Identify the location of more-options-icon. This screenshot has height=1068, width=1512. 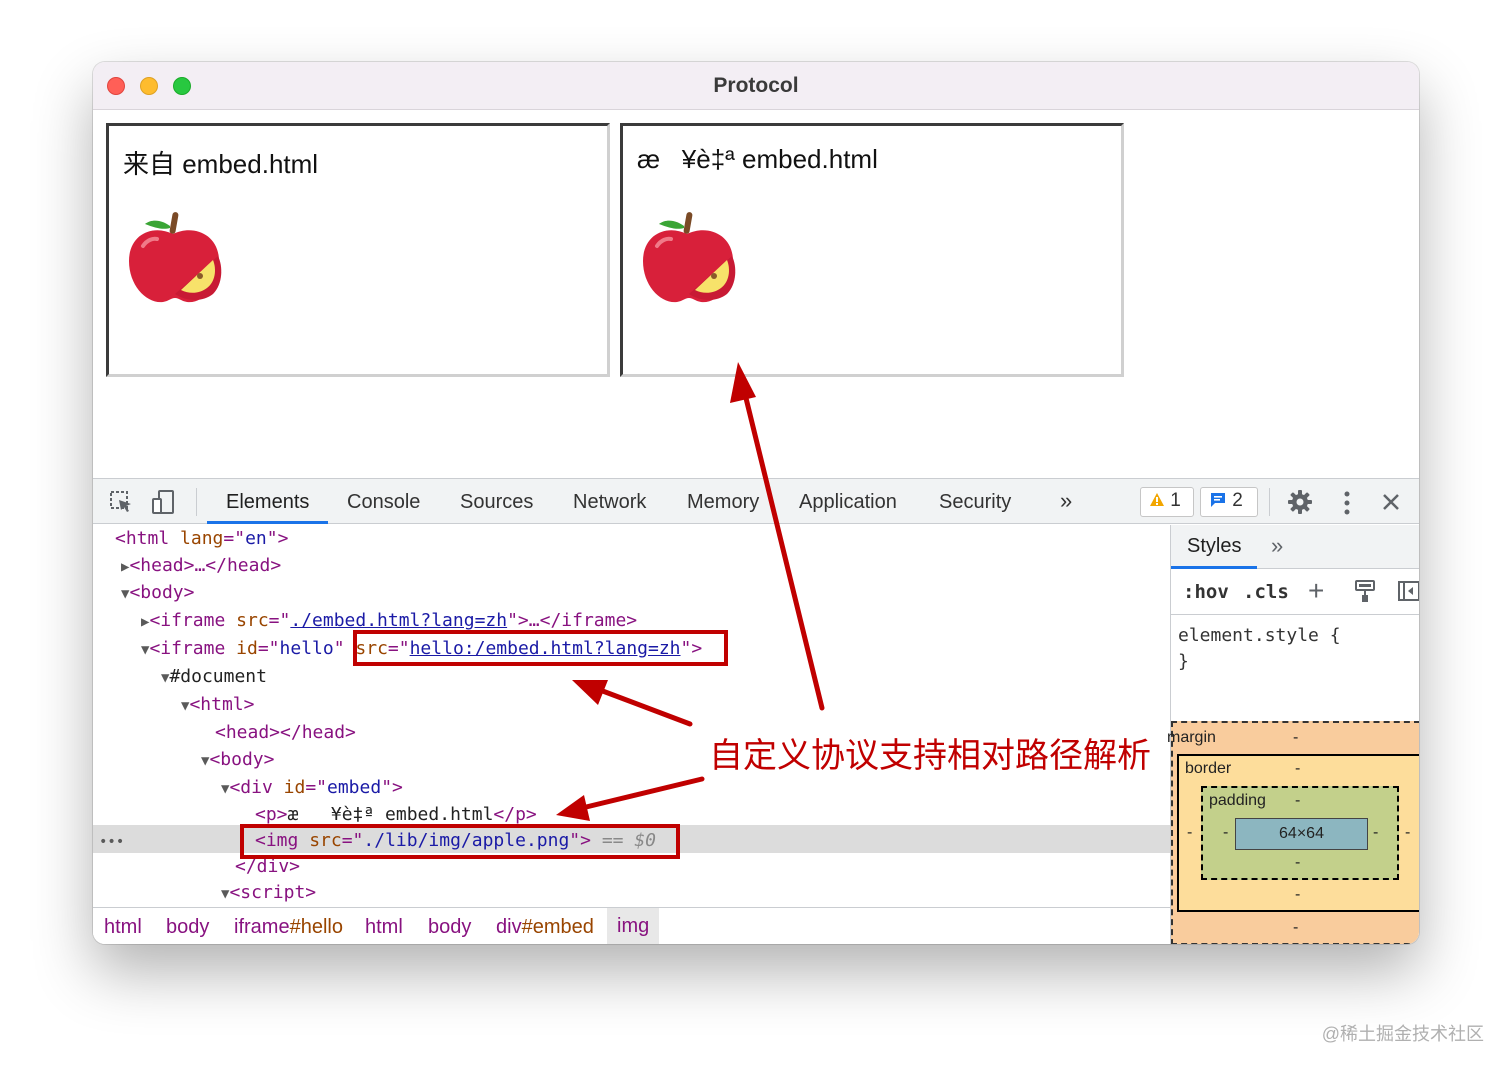
(1347, 505).